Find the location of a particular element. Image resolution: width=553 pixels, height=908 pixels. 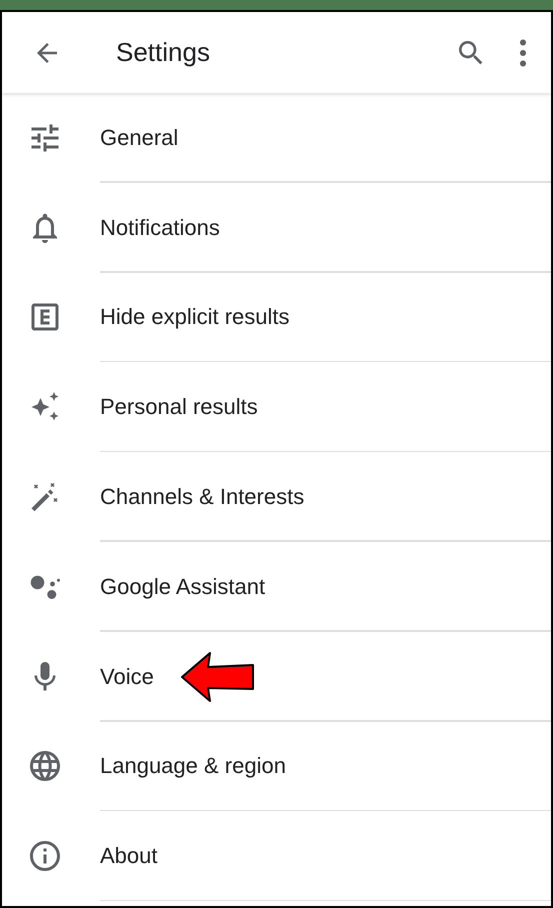

settings-item: Notifications is located at coordinates (160, 227).